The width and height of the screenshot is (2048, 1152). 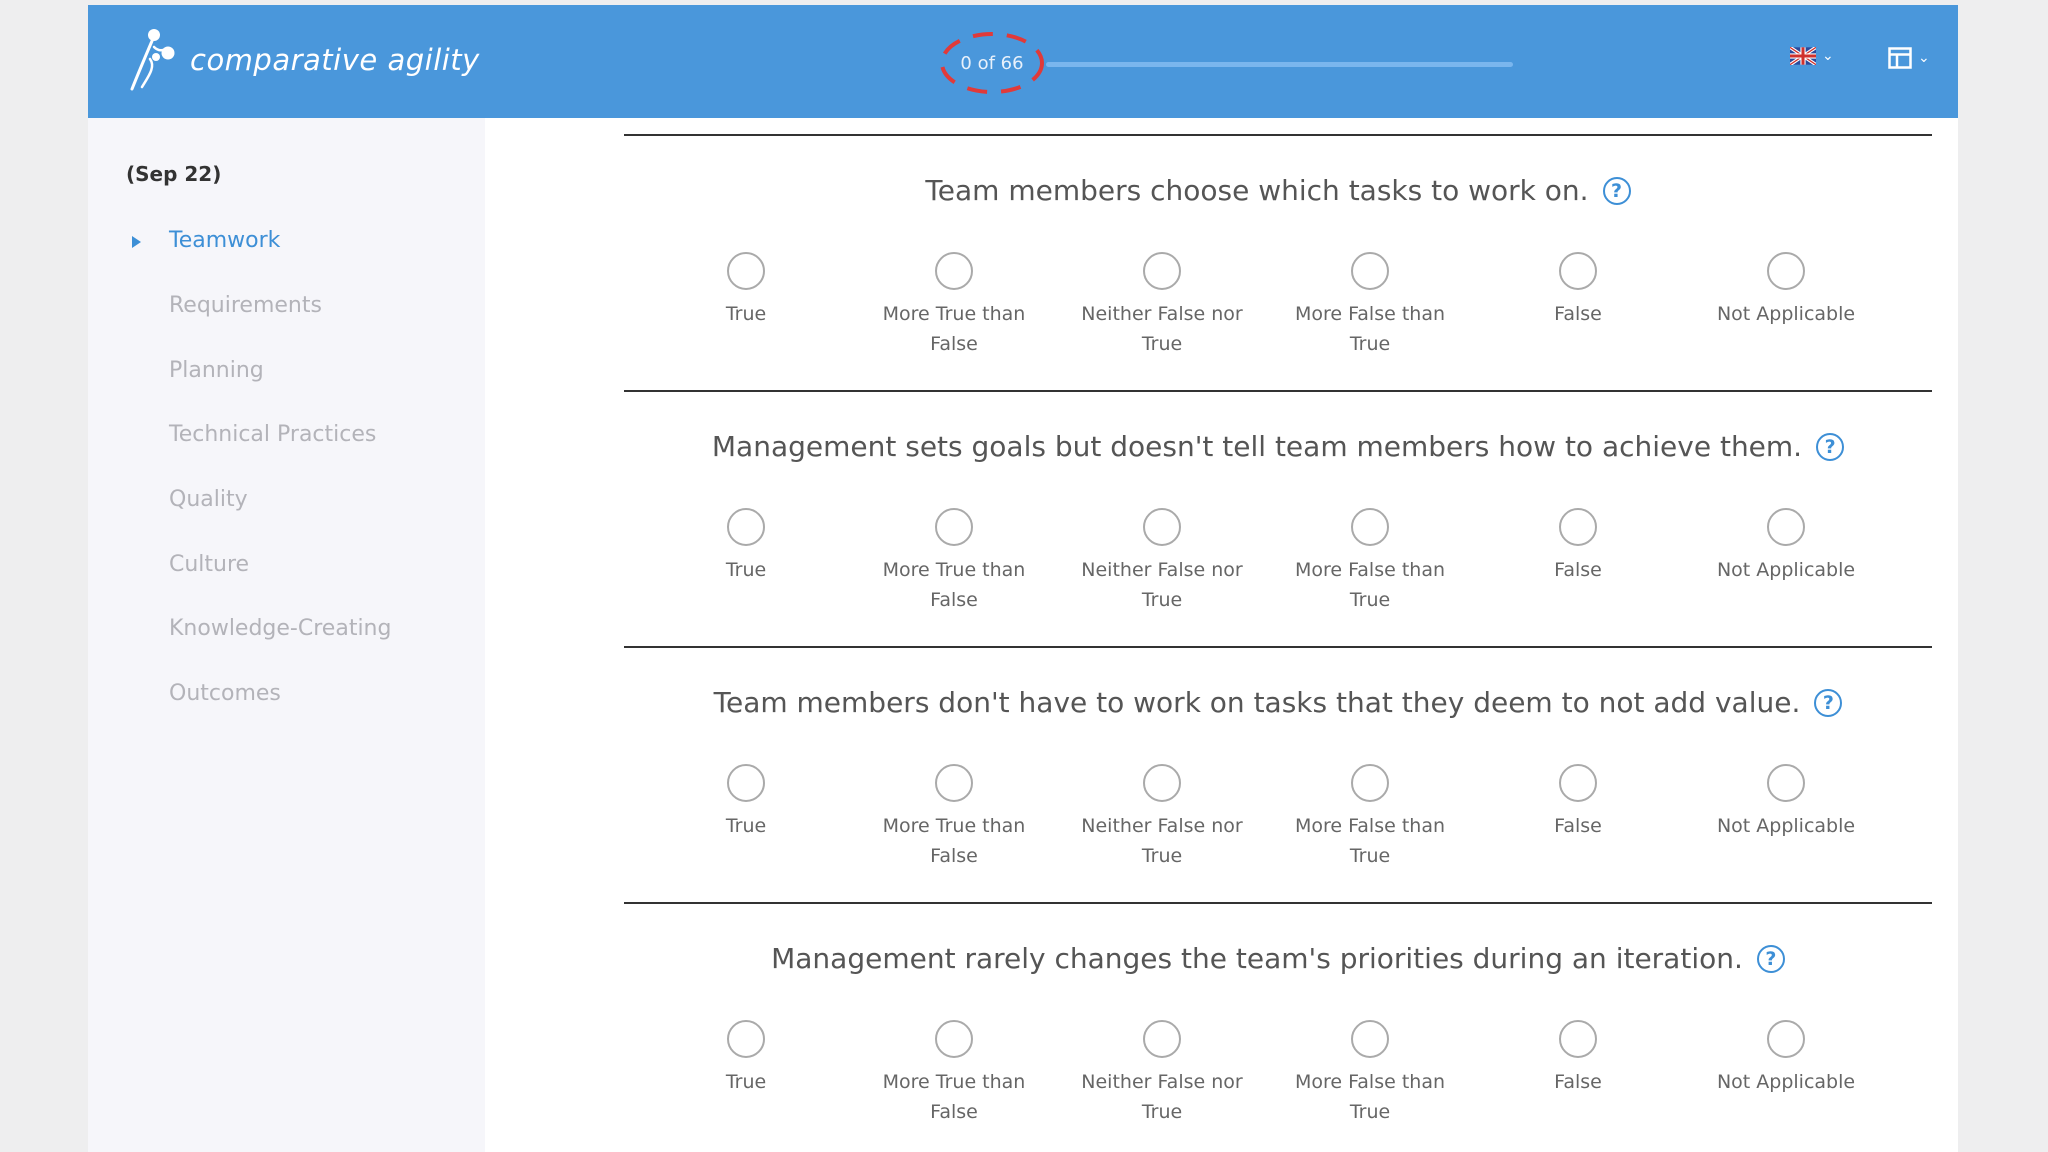 I want to click on sidebar-item-outcomes: Outcomes, so click(x=225, y=693).